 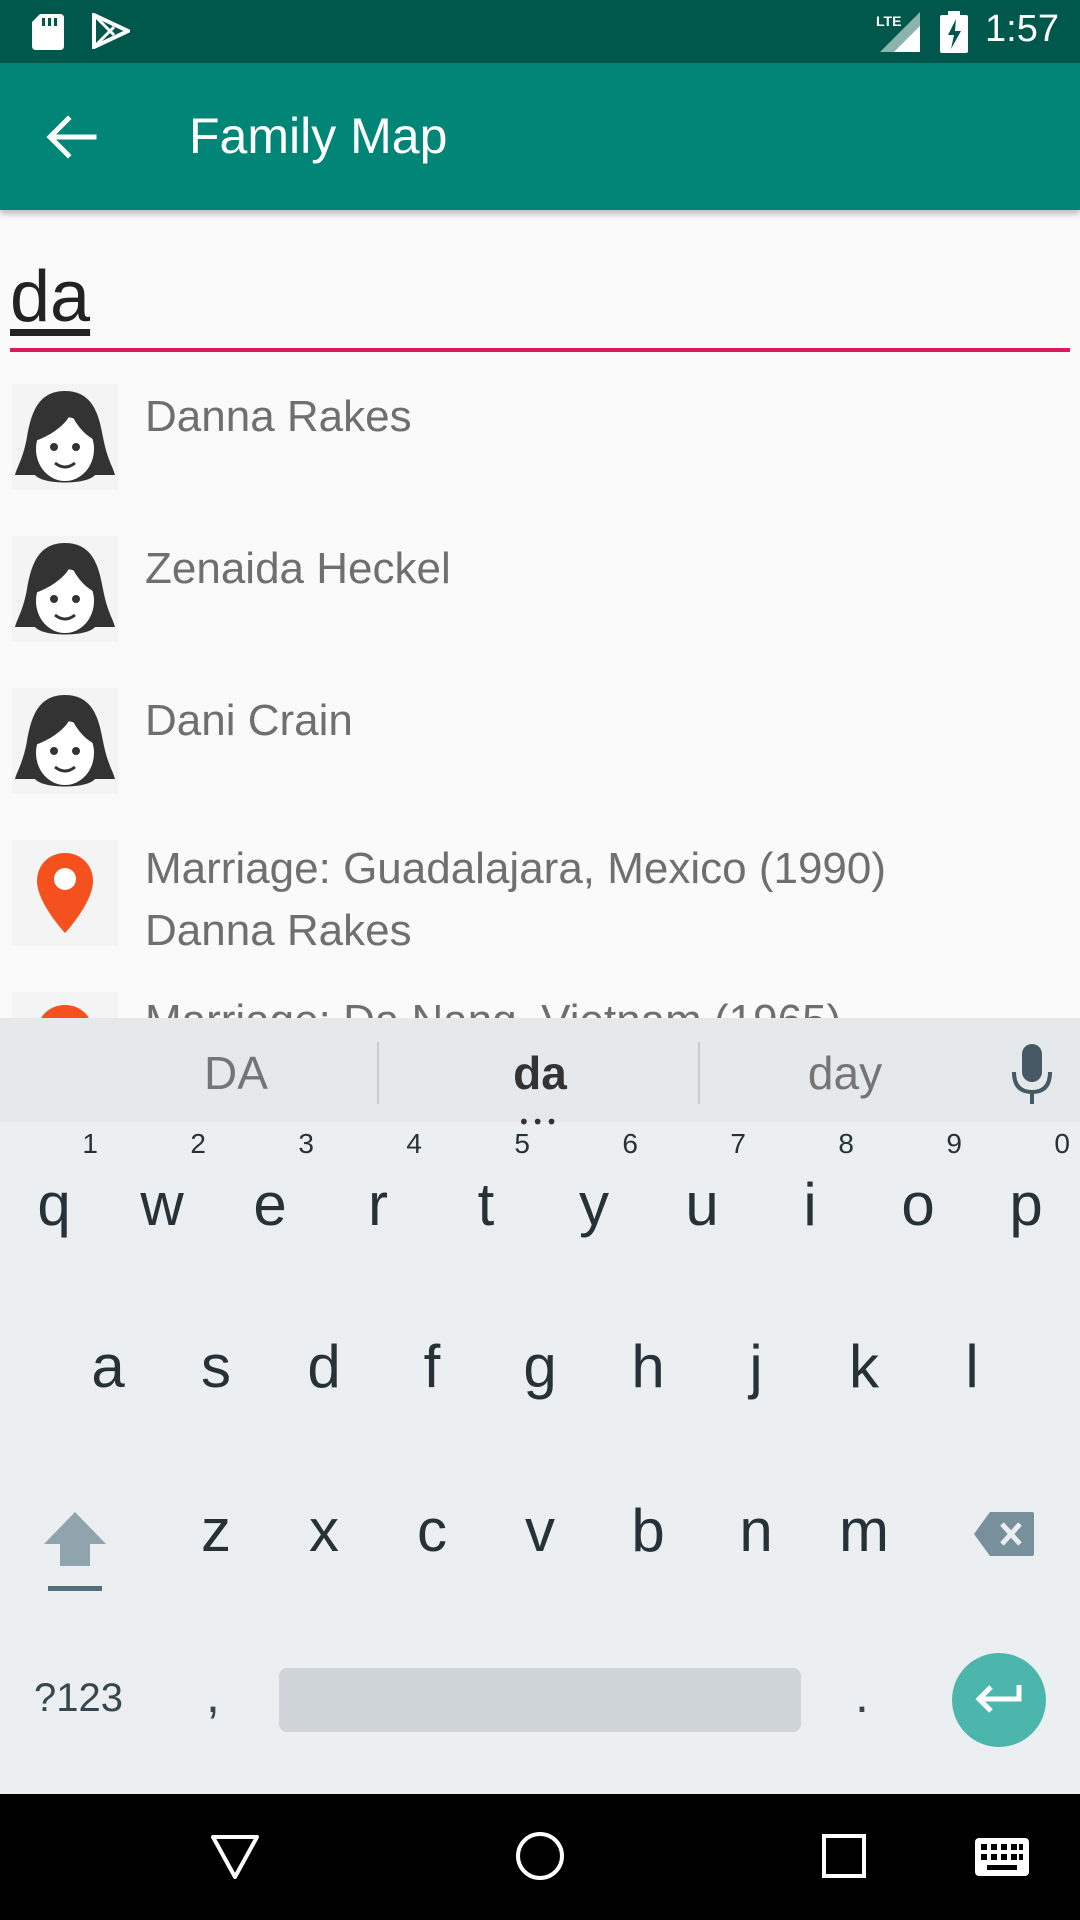 I want to click on key-m: m, so click(x=864, y=1523).